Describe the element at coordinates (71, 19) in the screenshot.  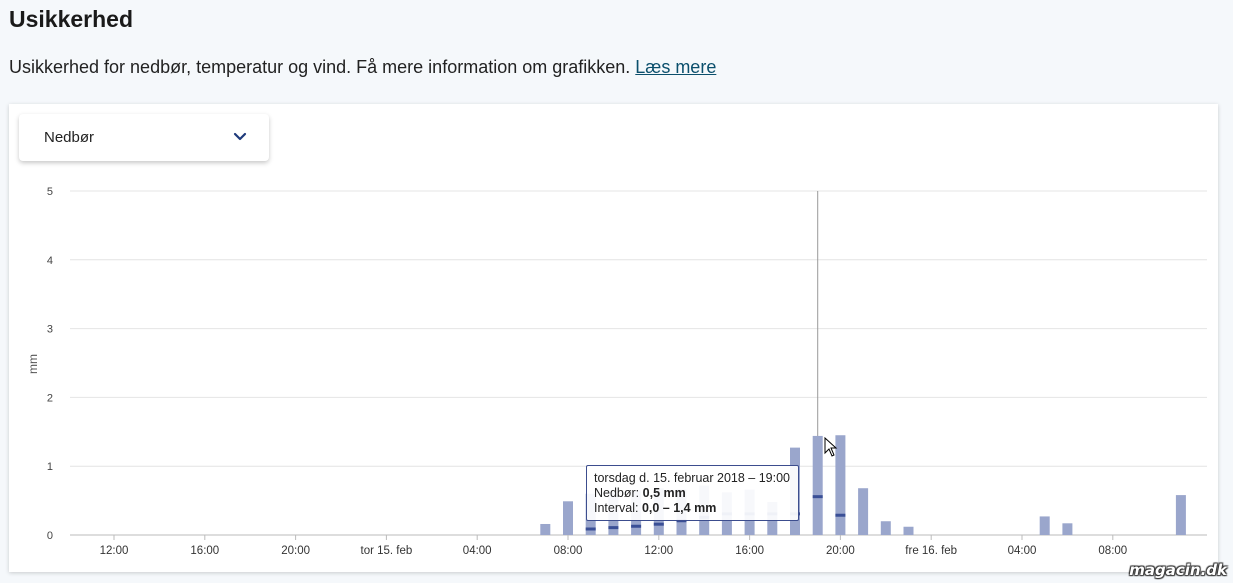
I see `page-title: Usikkerhed` at that location.